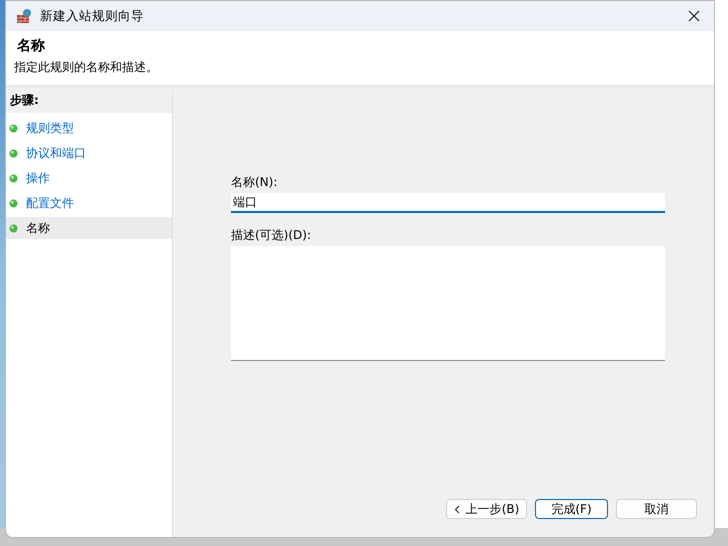 The height and width of the screenshot is (546, 728). Describe the element at coordinates (89, 178) in the screenshot. I see `step-item: 操作` at that location.